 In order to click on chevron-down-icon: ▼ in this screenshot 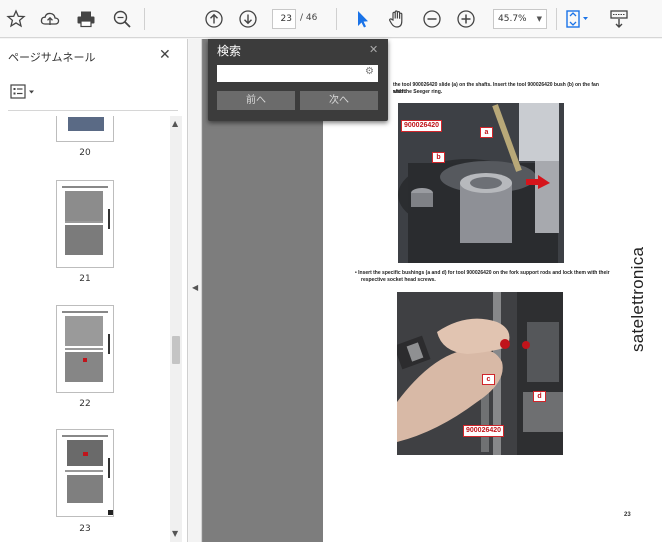, I will do `click(539, 19)`.